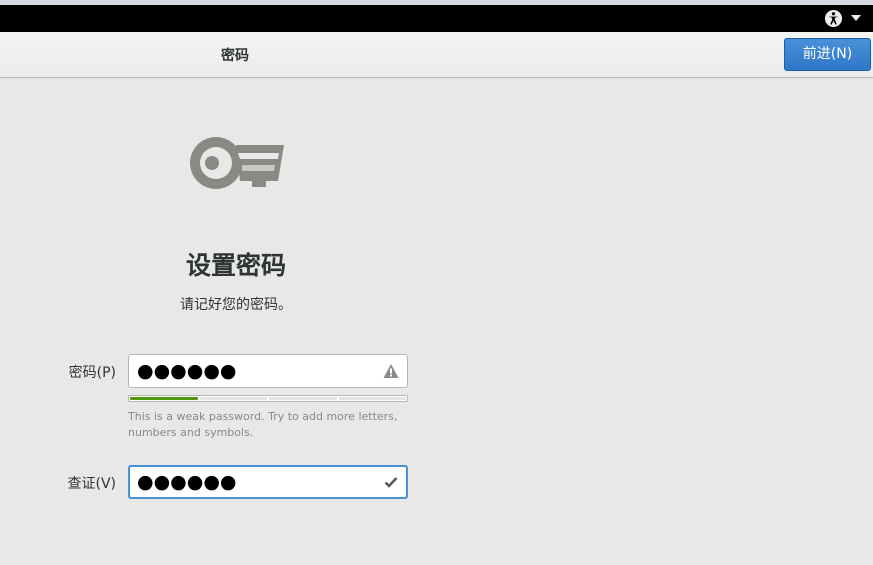  What do you see at coordinates (391, 371) in the screenshot?
I see `warning-icon` at bounding box center [391, 371].